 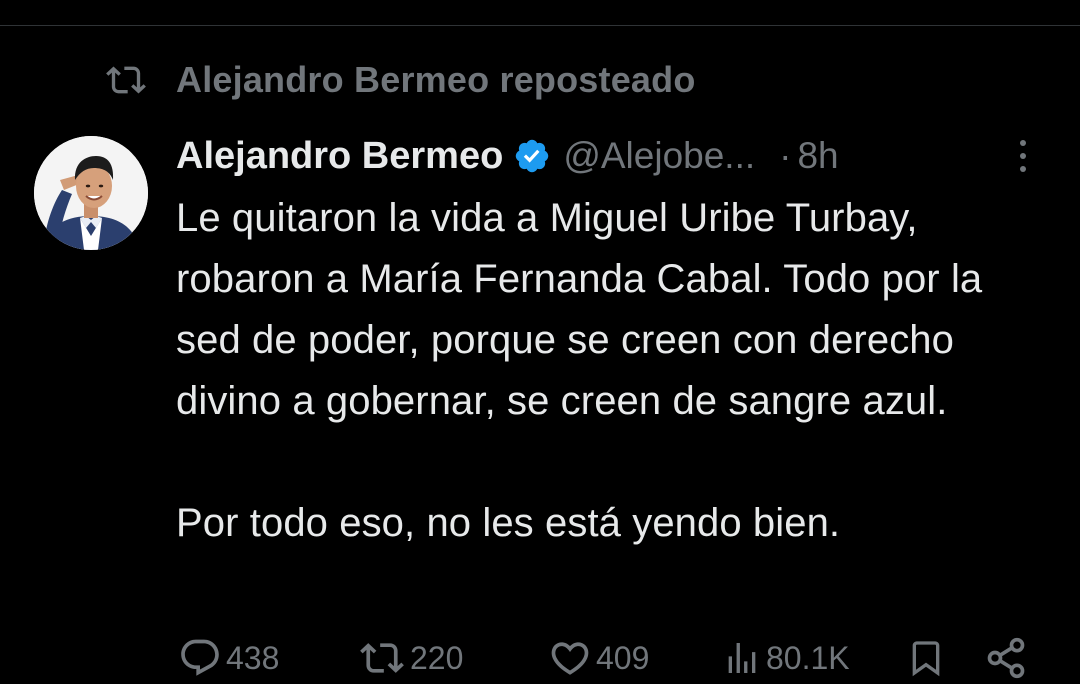 I want to click on repost-button: 220, so click(x=410, y=658).